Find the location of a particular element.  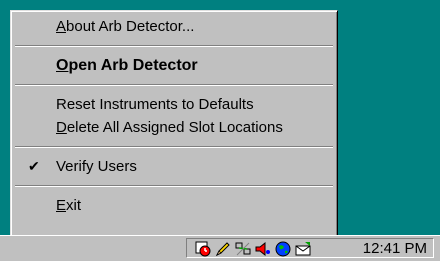

menu-item-reset-instruments: Reset Instruments to Defaults is located at coordinates (174, 104).